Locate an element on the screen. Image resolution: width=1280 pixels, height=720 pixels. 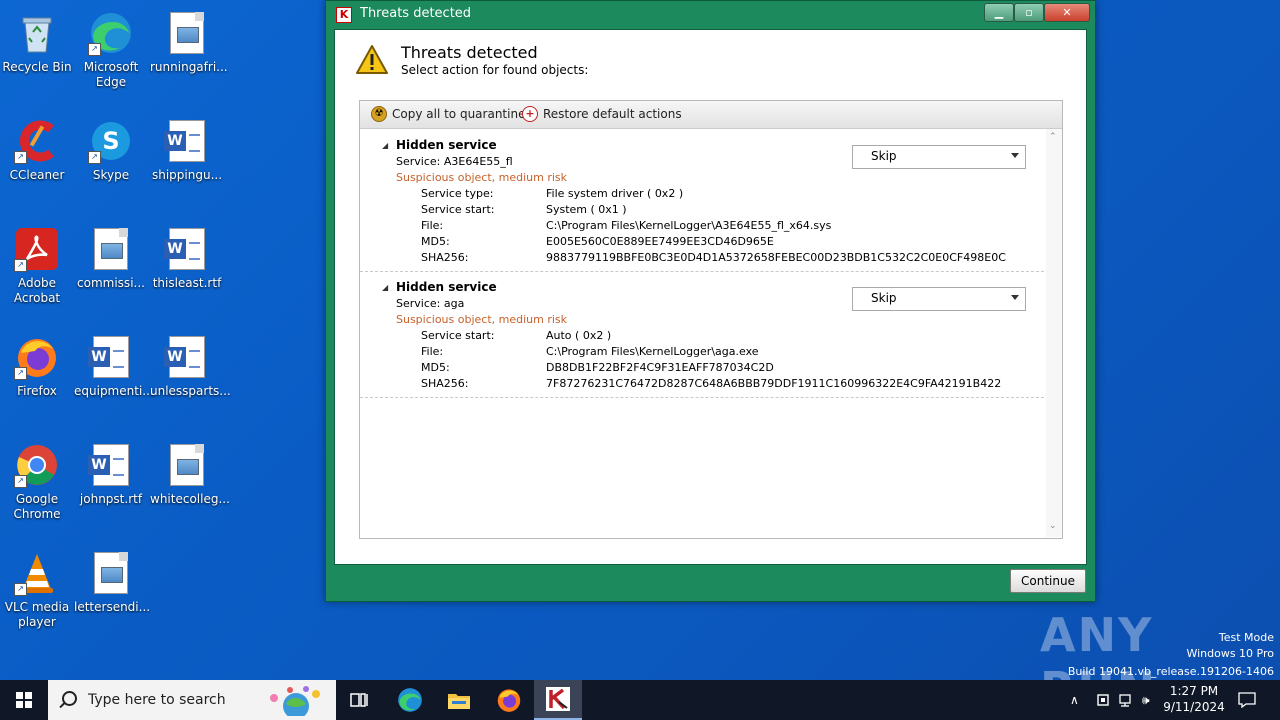
radiation-icon: ☢ is located at coordinates (379, 114).